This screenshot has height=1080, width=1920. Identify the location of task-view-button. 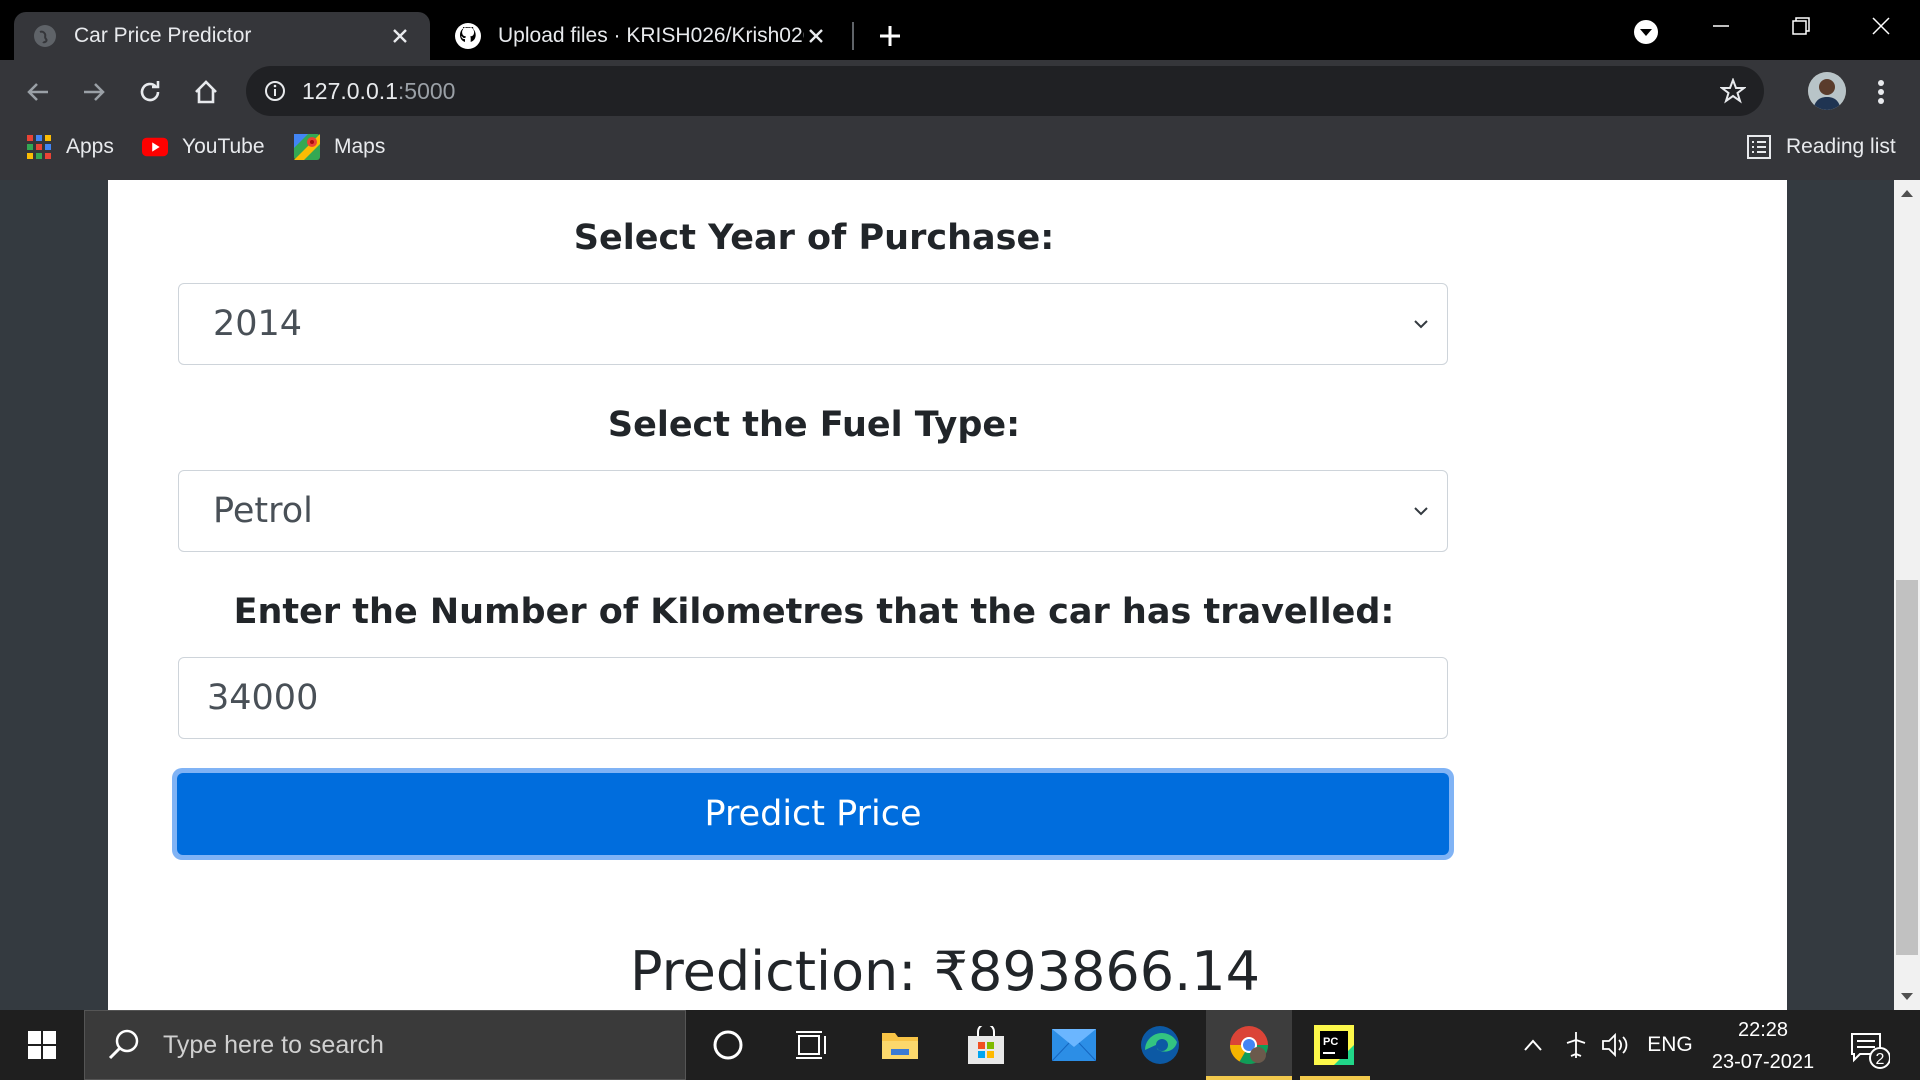
(812, 1045).